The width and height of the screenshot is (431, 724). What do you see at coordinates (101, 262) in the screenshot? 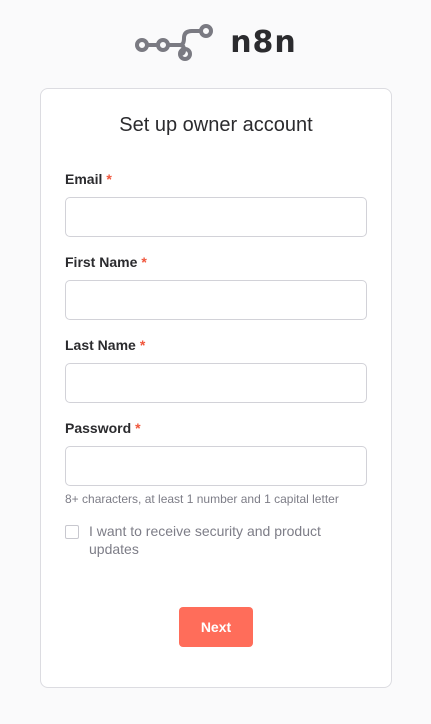
I see `first-name-label-text: First Name` at bounding box center [101, 262].